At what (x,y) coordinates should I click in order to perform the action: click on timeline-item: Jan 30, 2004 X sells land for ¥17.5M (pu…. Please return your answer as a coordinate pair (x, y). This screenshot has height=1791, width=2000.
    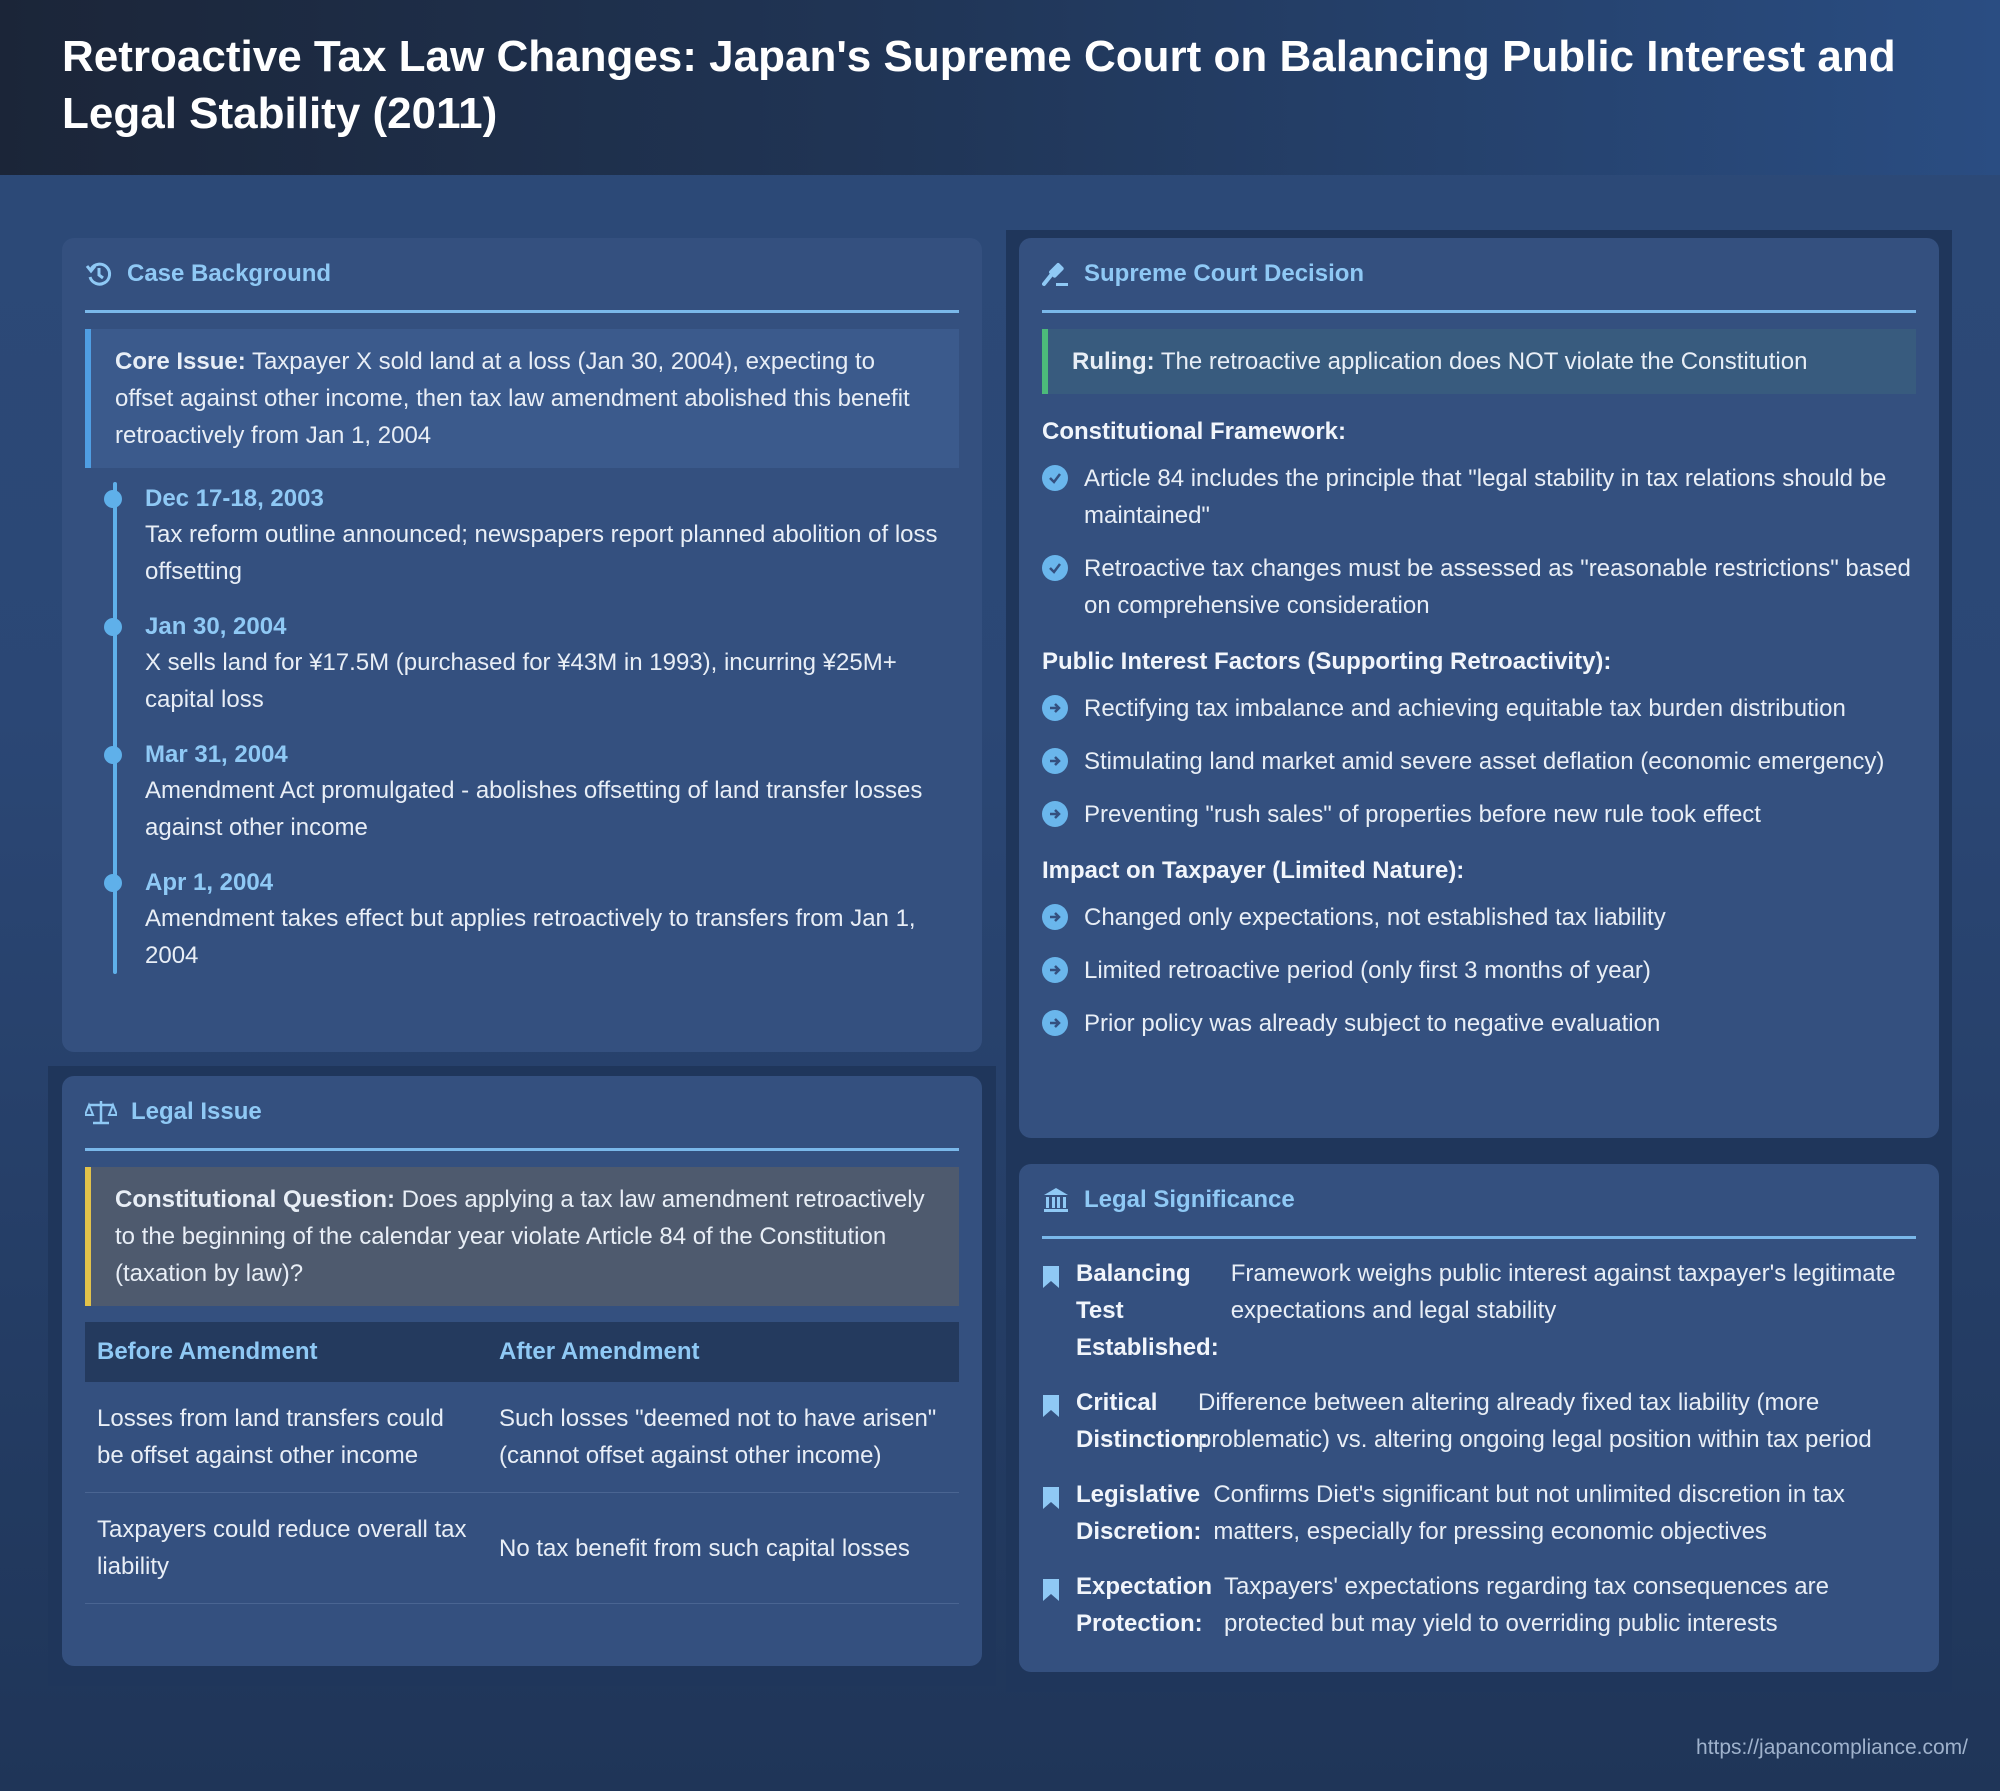
    Looking at the image, I should click on (531, 664).